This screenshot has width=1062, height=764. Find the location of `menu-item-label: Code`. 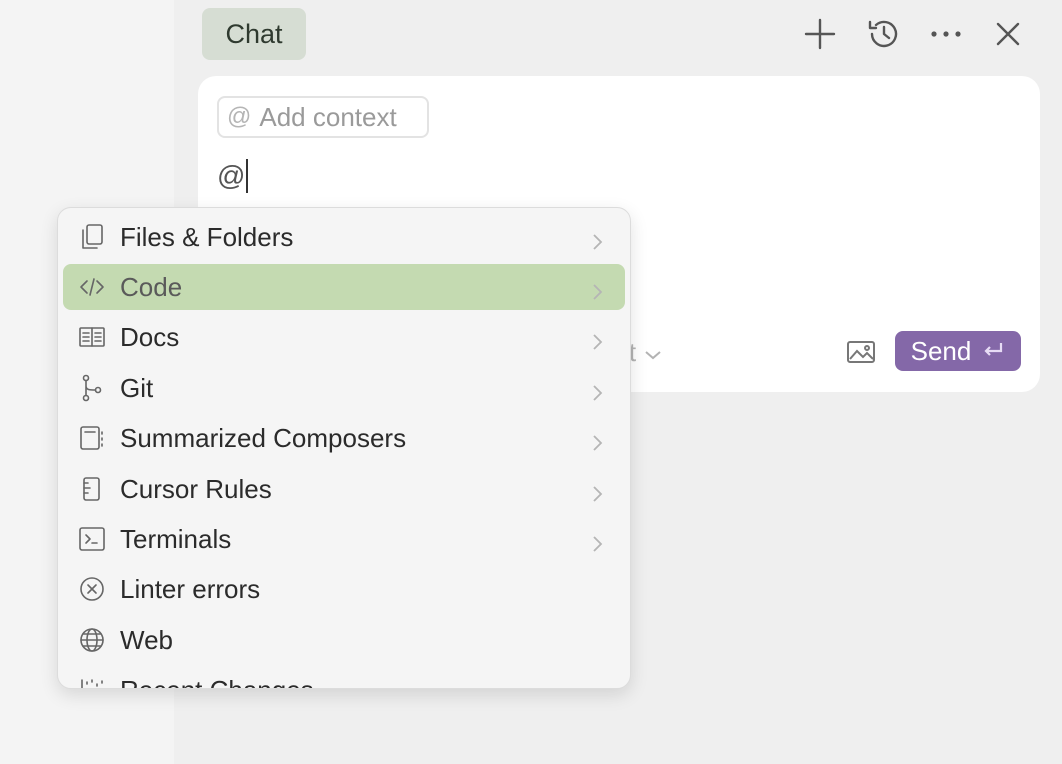

menu-item-label: Code is located at coordinates (151, 286).